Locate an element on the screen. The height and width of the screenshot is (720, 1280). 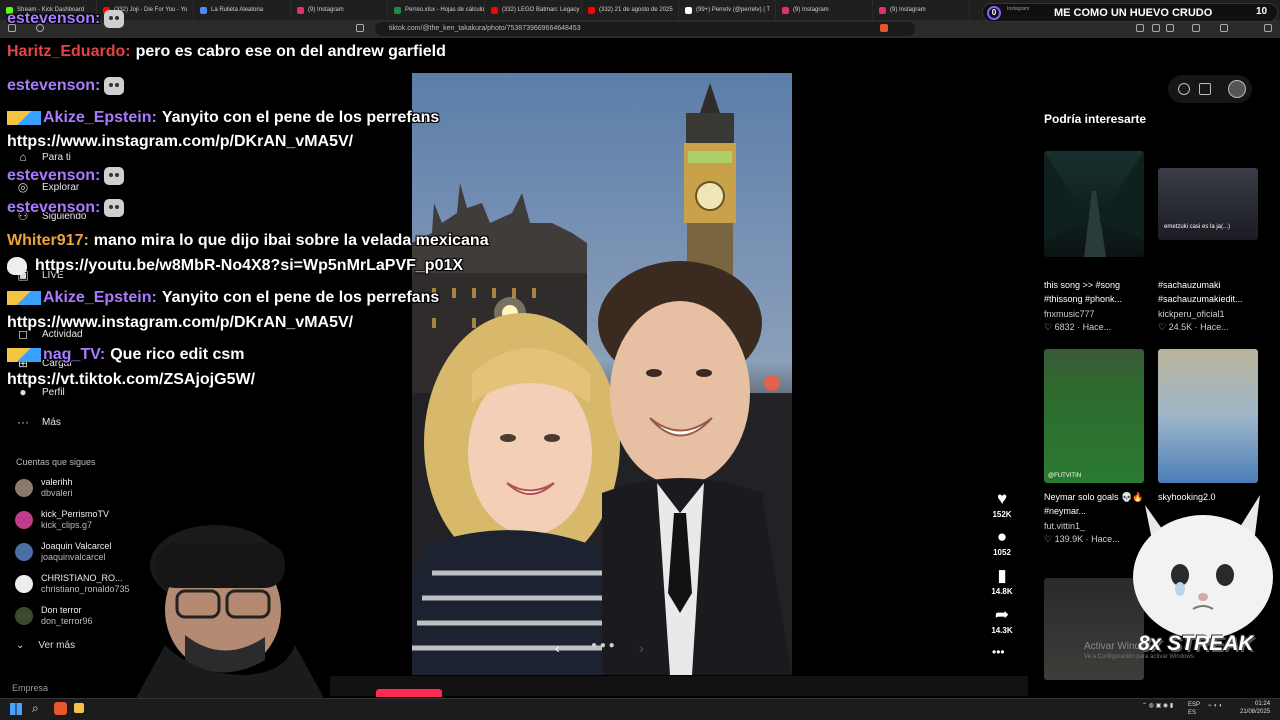
sidebar-item-para-ti: ⌂ Para ti is located at coordinates (43, 157).